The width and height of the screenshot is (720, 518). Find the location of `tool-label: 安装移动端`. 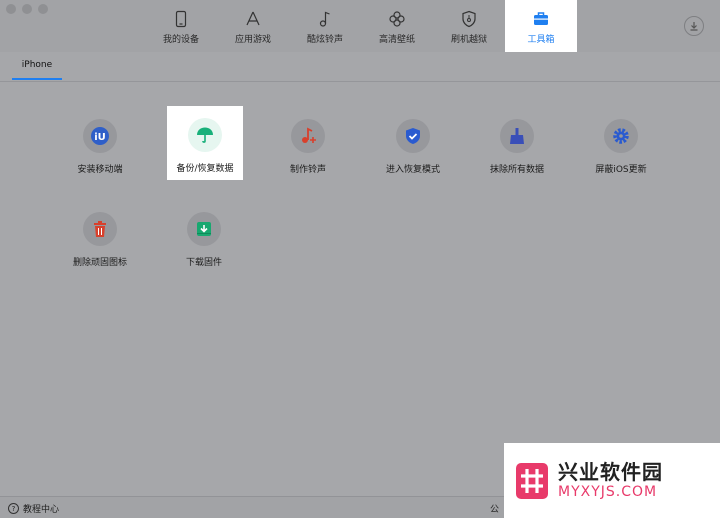

tool-label: 安装移动端 is located at coordinates (100, 170).